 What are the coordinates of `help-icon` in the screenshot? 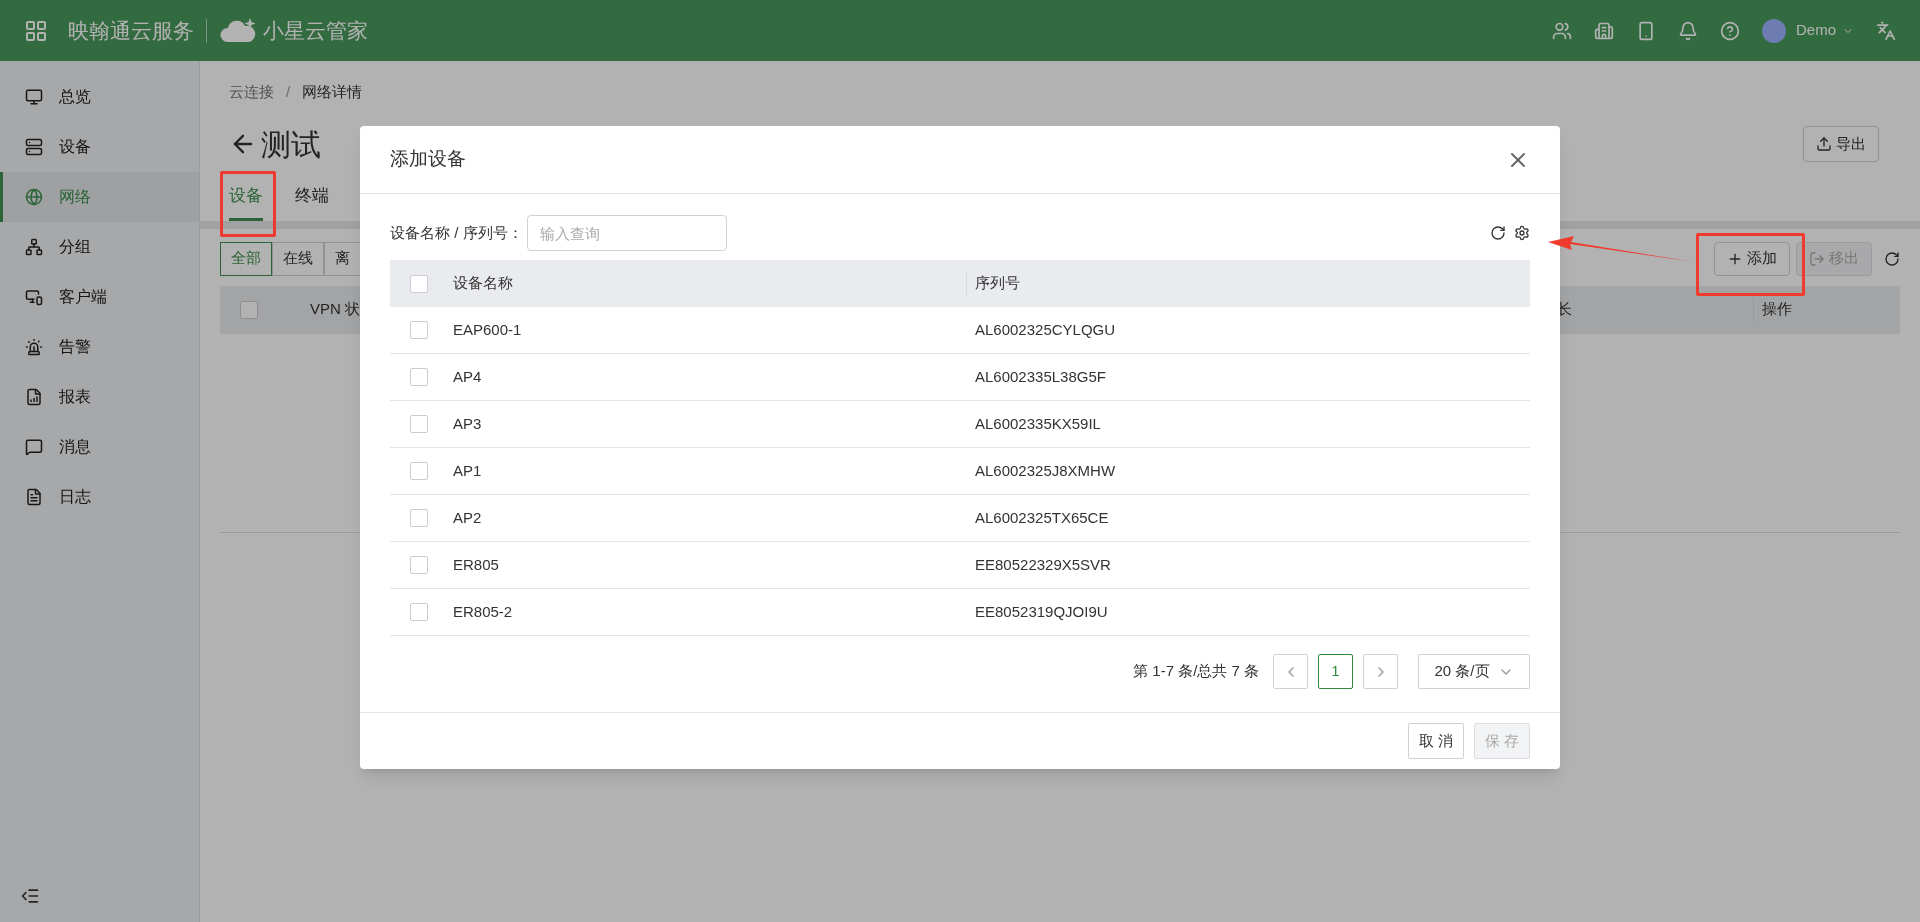 It's located at (1730, 30).